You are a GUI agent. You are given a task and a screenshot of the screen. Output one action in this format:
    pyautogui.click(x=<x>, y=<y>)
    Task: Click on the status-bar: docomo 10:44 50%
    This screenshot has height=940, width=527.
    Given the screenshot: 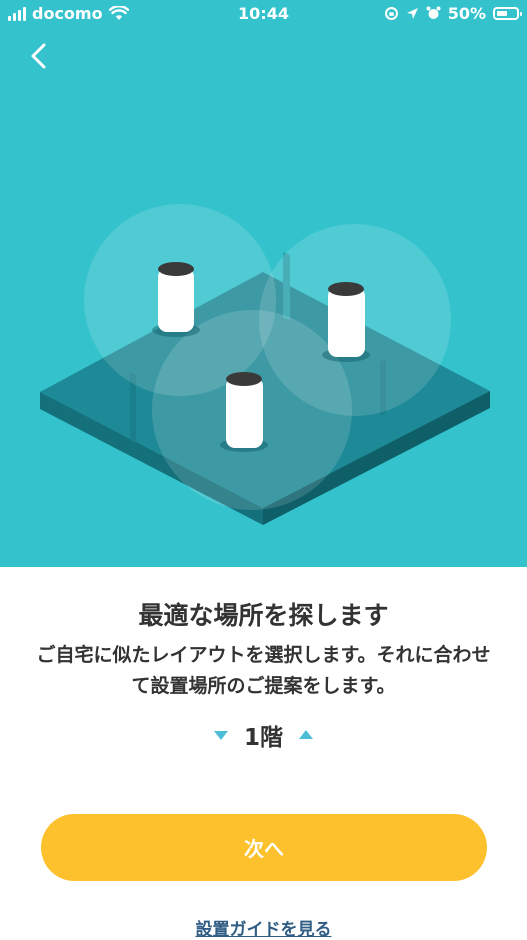 What is the action you would take?
    pyautogui.click(x=263, y=14)
    